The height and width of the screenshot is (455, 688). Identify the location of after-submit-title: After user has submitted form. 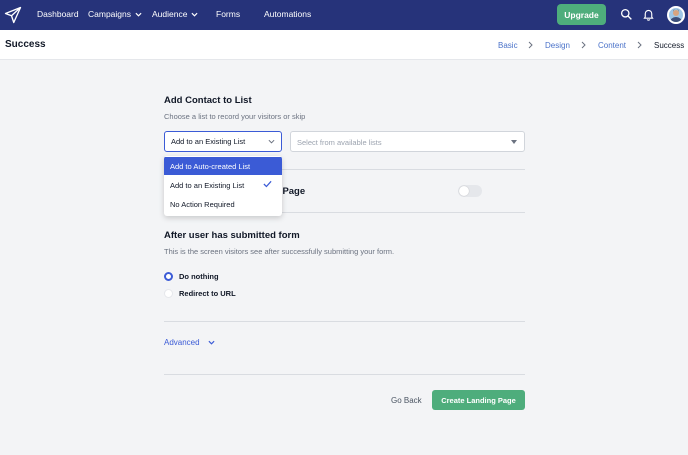
(232, 235).